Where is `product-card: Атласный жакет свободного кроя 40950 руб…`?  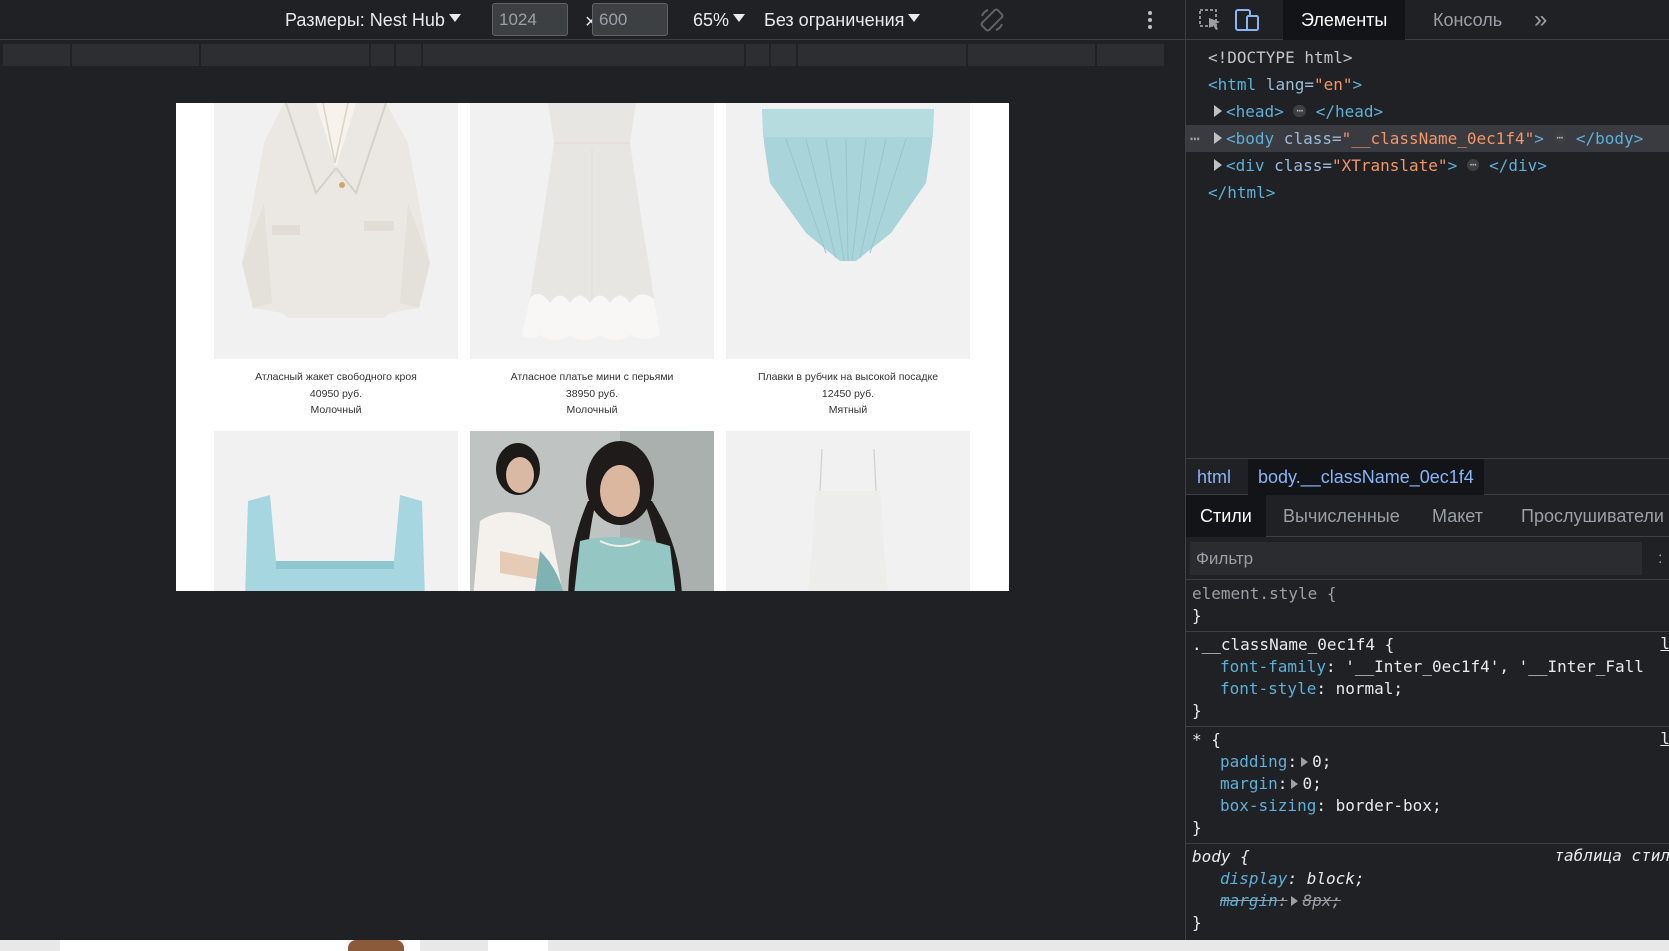 product-card: Атласный жакет свободного кроя 40950 руб… is located at coordinates (336, 261).